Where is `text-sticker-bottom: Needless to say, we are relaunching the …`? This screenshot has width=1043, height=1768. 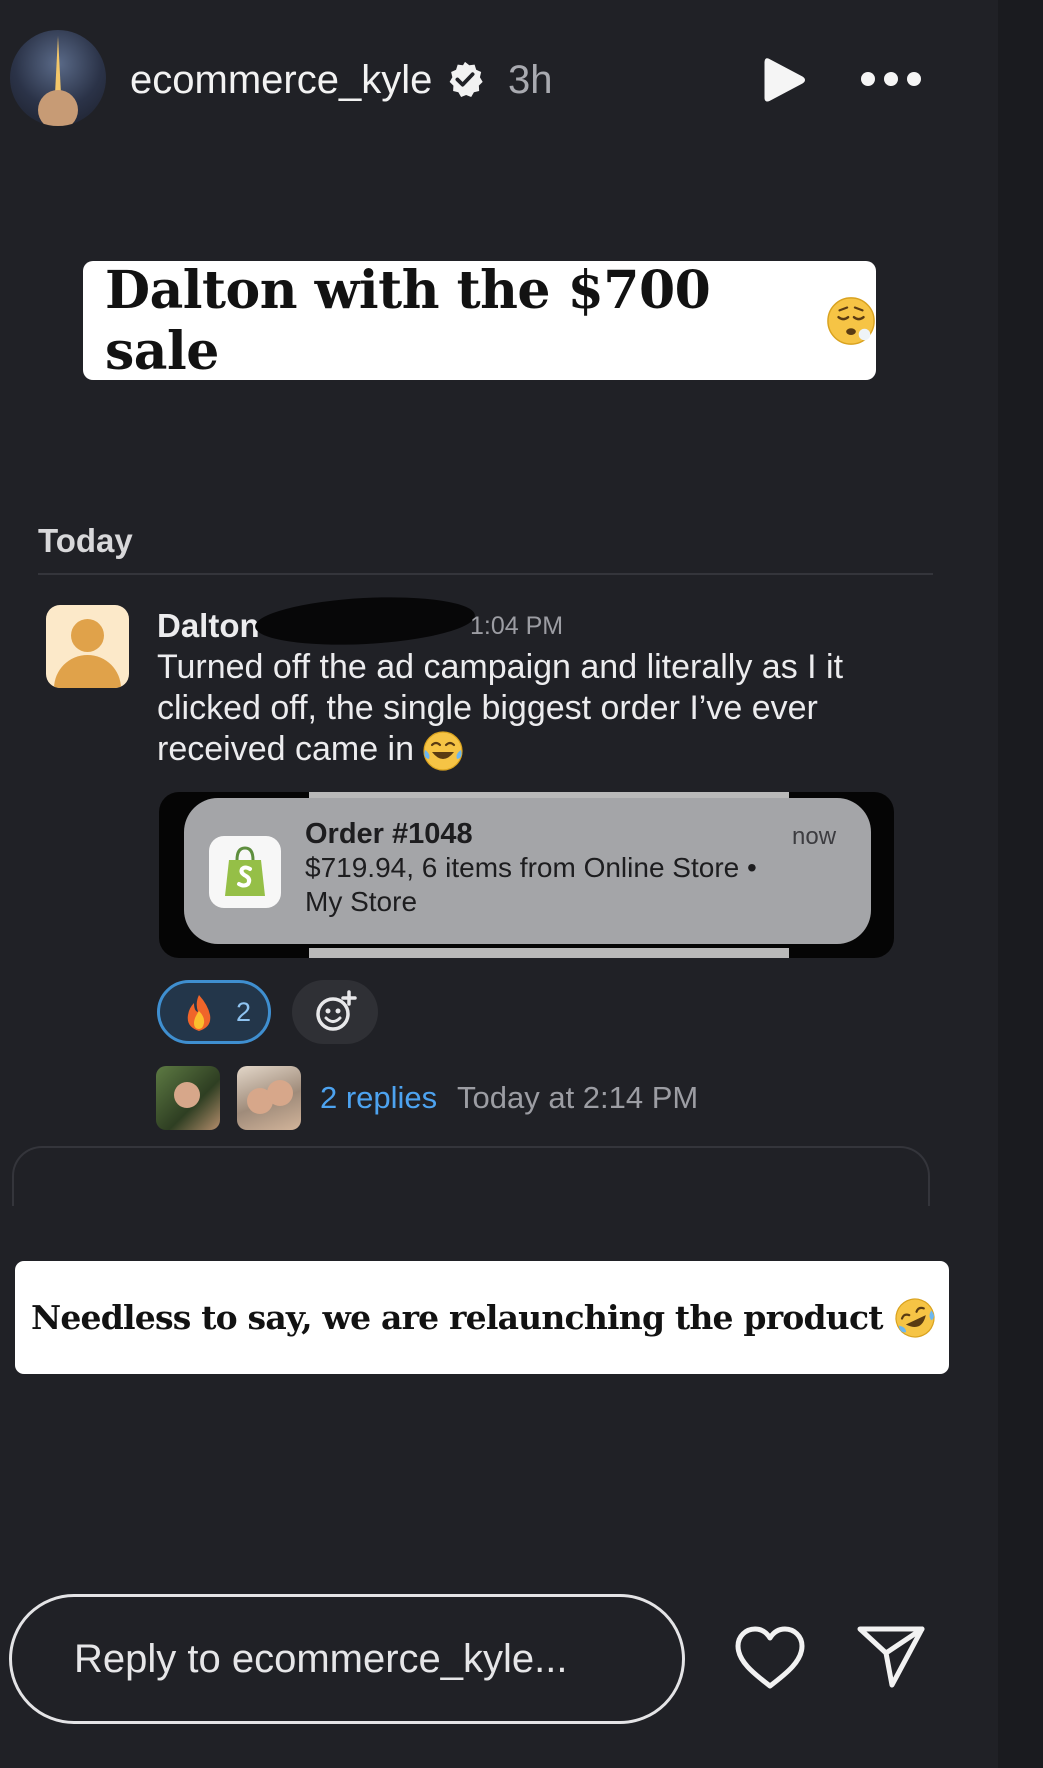
text-sticker-bottom: Needless to say, we are relaunching the … is located at coordinates (482, 1317).